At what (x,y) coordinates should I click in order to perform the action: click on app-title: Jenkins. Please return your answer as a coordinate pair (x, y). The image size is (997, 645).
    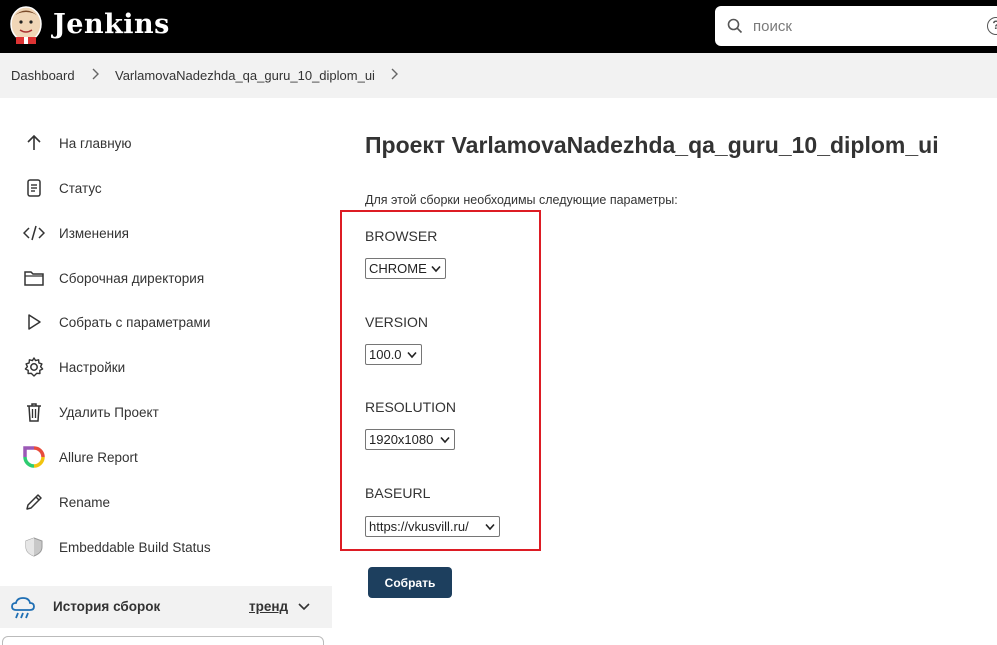
    Looking at the image, I should click on (111, 24).